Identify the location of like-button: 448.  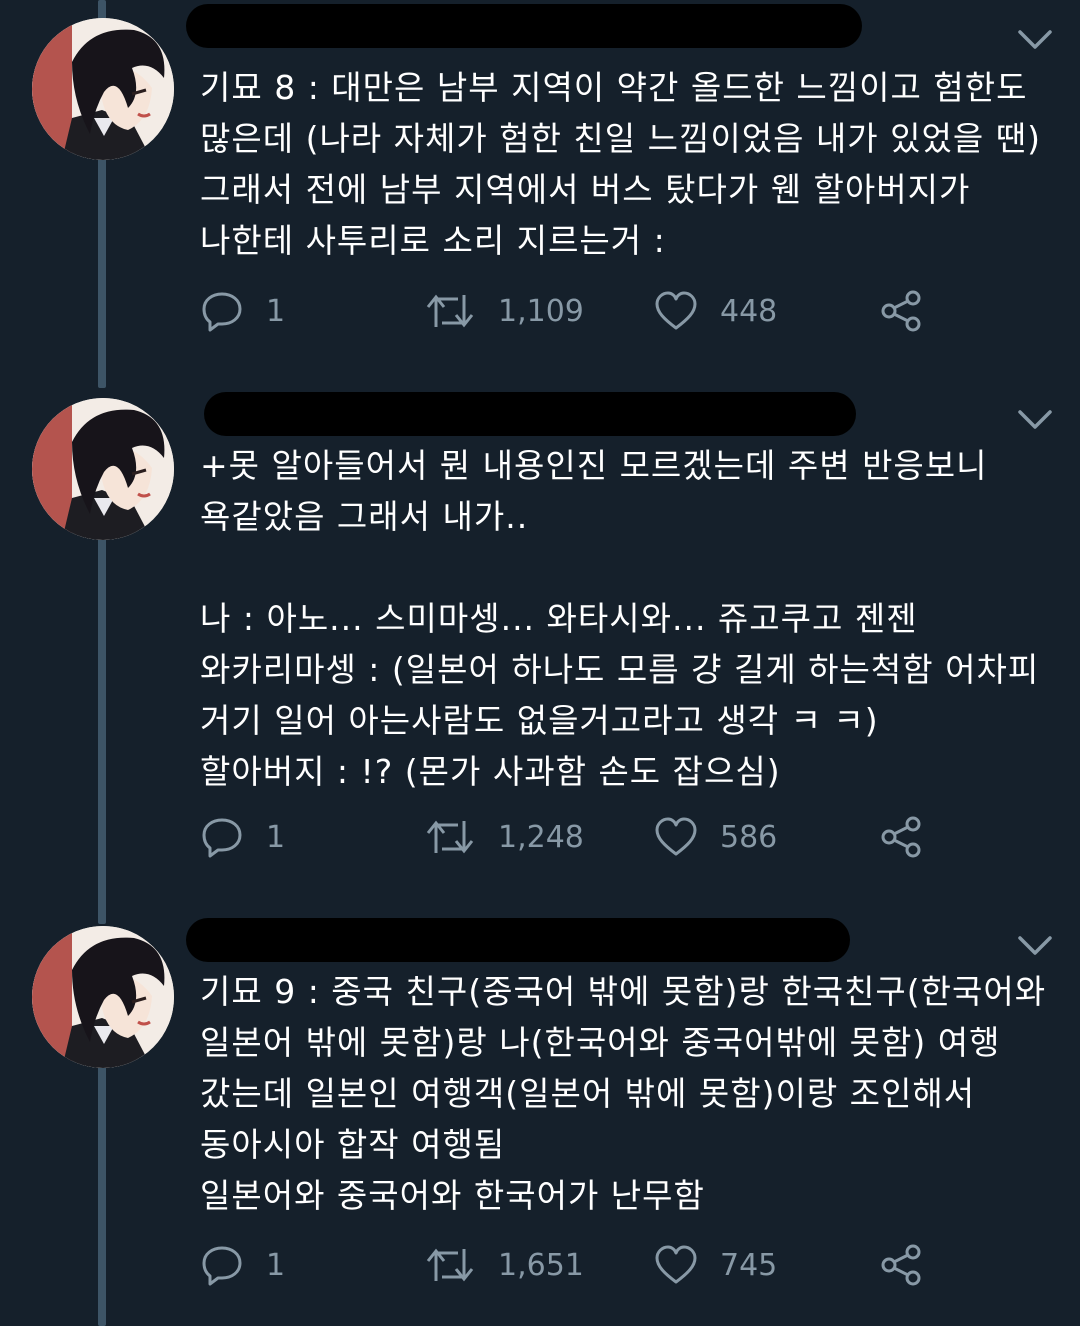
(715, 311).